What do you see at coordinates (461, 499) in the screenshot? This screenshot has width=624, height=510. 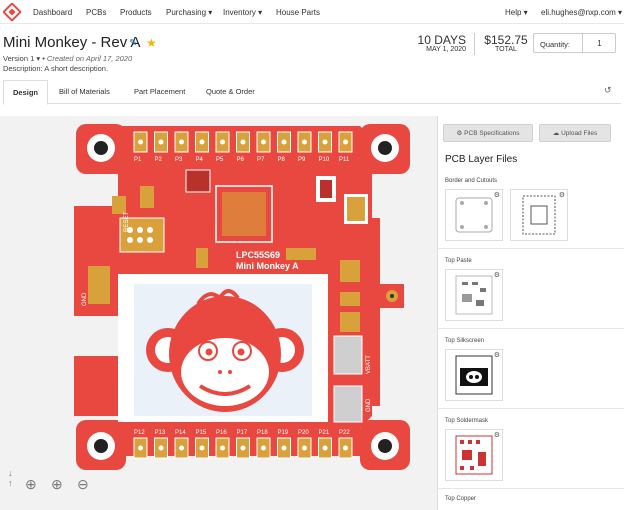 I see `layer-heading: Top Copper` at bounding box center [461, 499].